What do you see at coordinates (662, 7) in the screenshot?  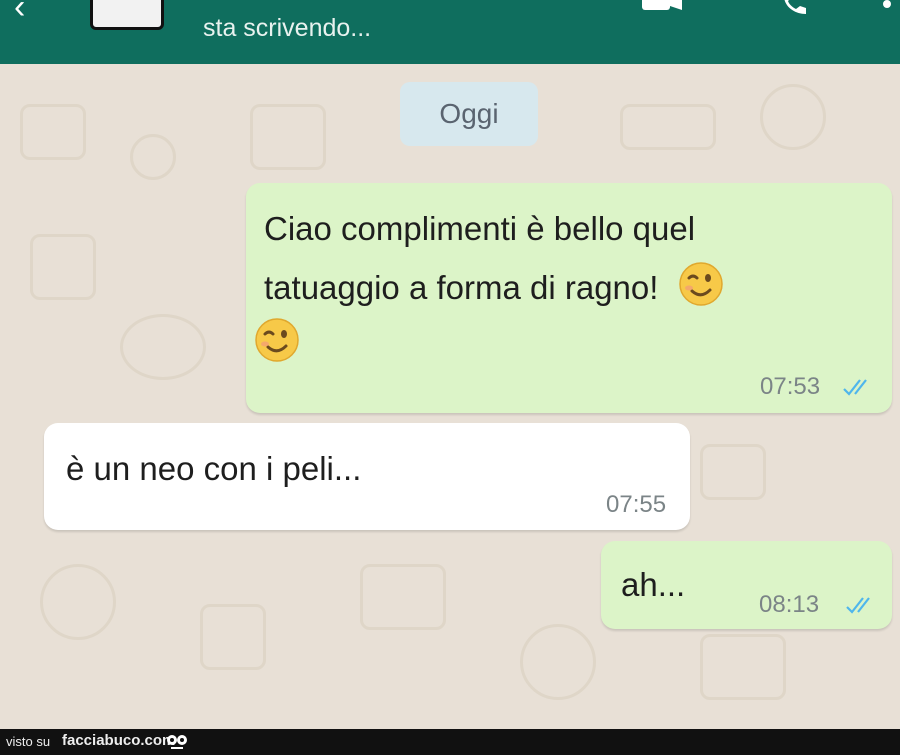 I see `video-call-icon` at bounding box center [662, 7].